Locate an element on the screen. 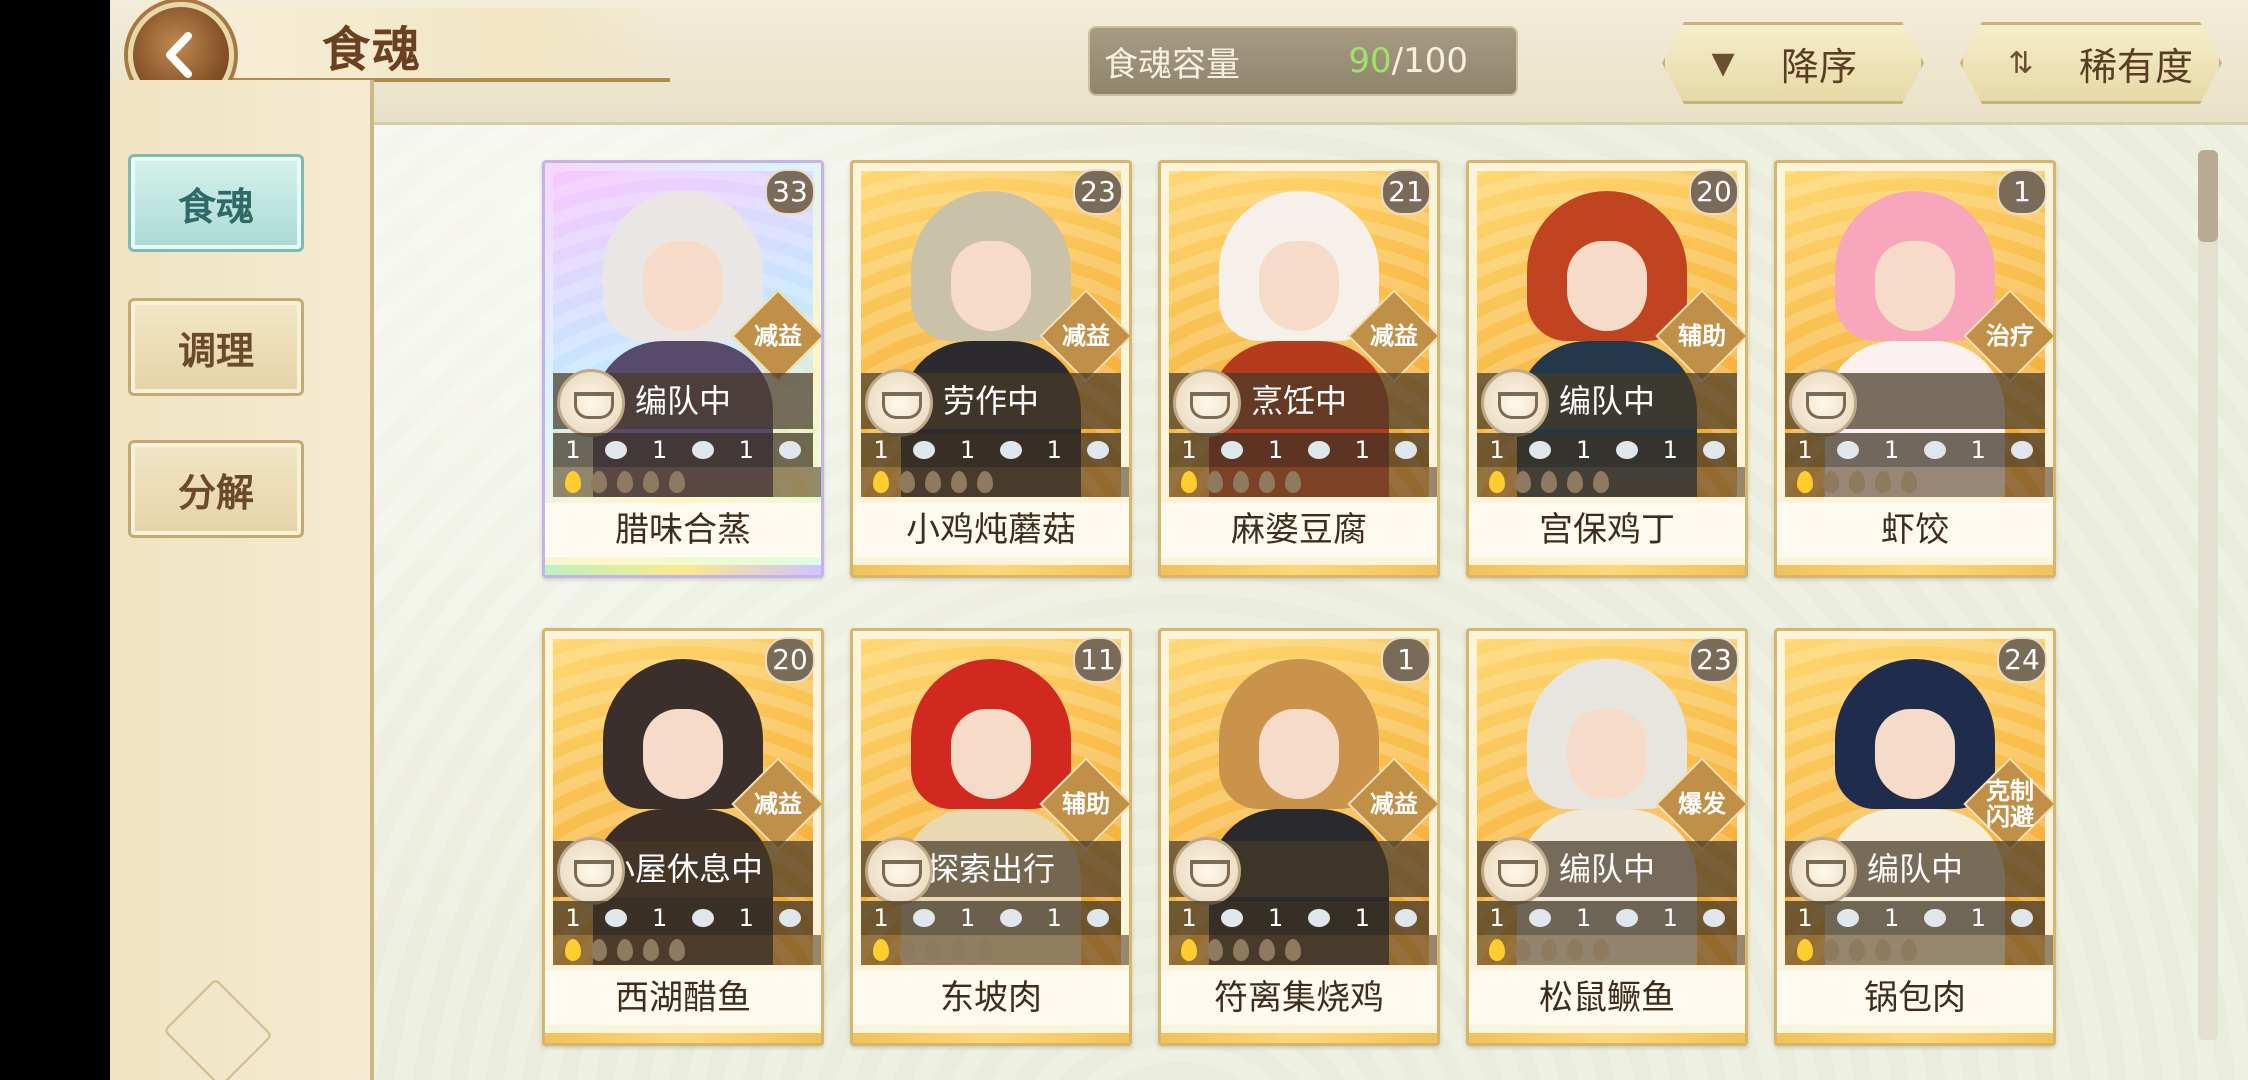 The image size is (2248, 1080). sort-rarity-button: ⇅ 稀有度 is located at coordinates (2091, 63).